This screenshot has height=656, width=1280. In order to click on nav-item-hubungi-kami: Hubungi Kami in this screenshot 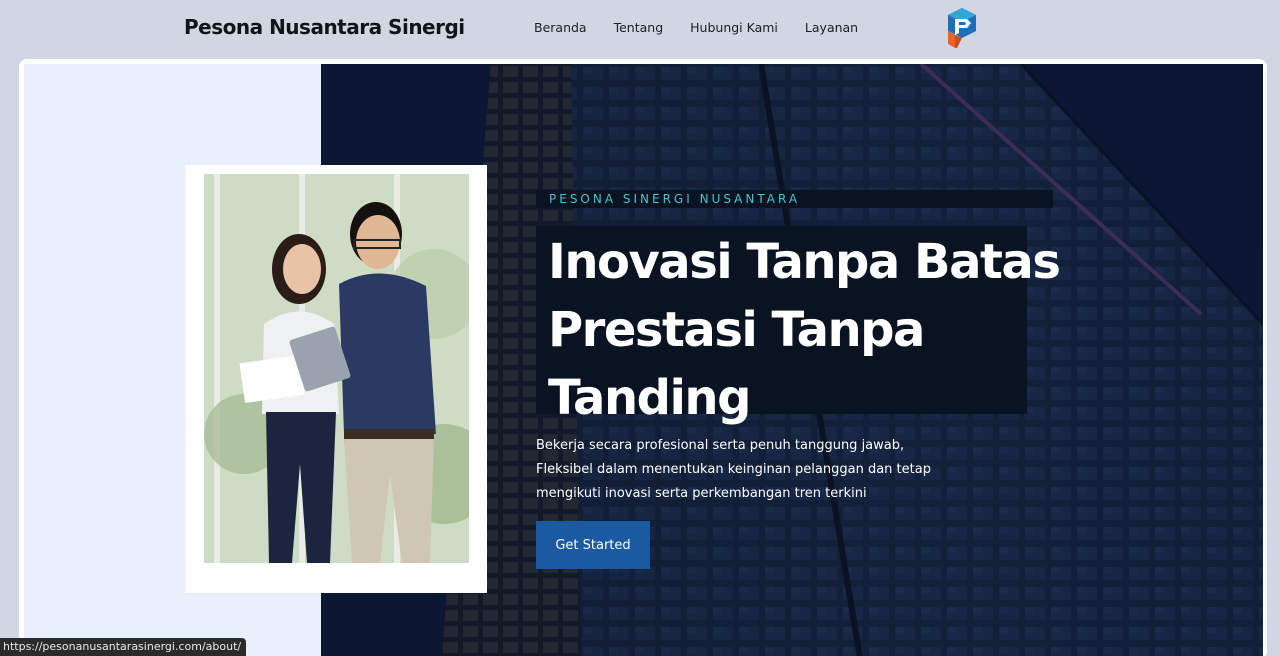, I will do `click(734, 27)`.